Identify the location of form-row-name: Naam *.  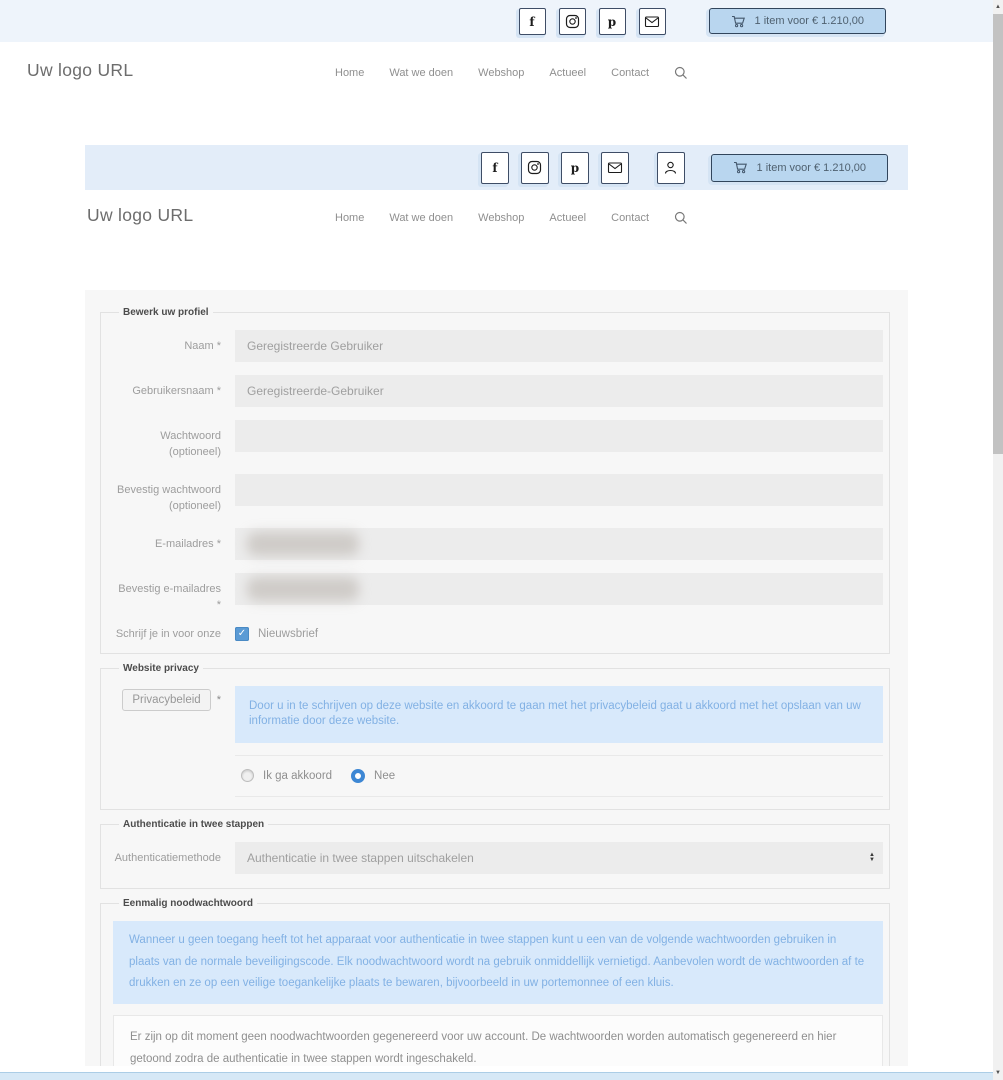
(498, 346).